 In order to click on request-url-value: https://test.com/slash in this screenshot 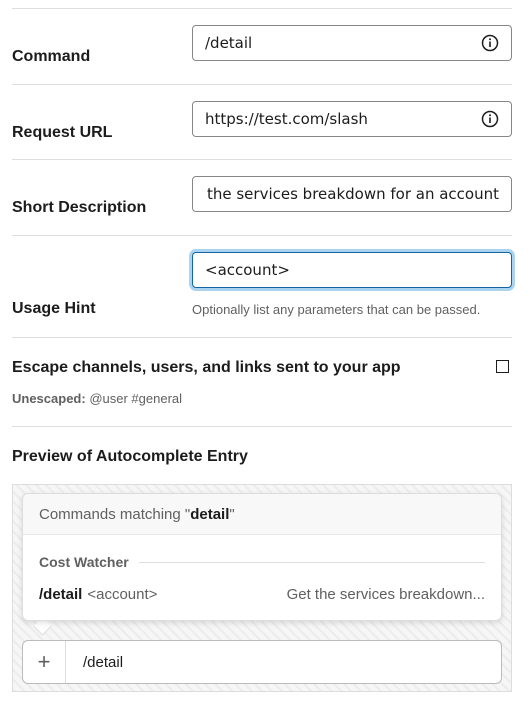, I will do `click(286, 119)`.